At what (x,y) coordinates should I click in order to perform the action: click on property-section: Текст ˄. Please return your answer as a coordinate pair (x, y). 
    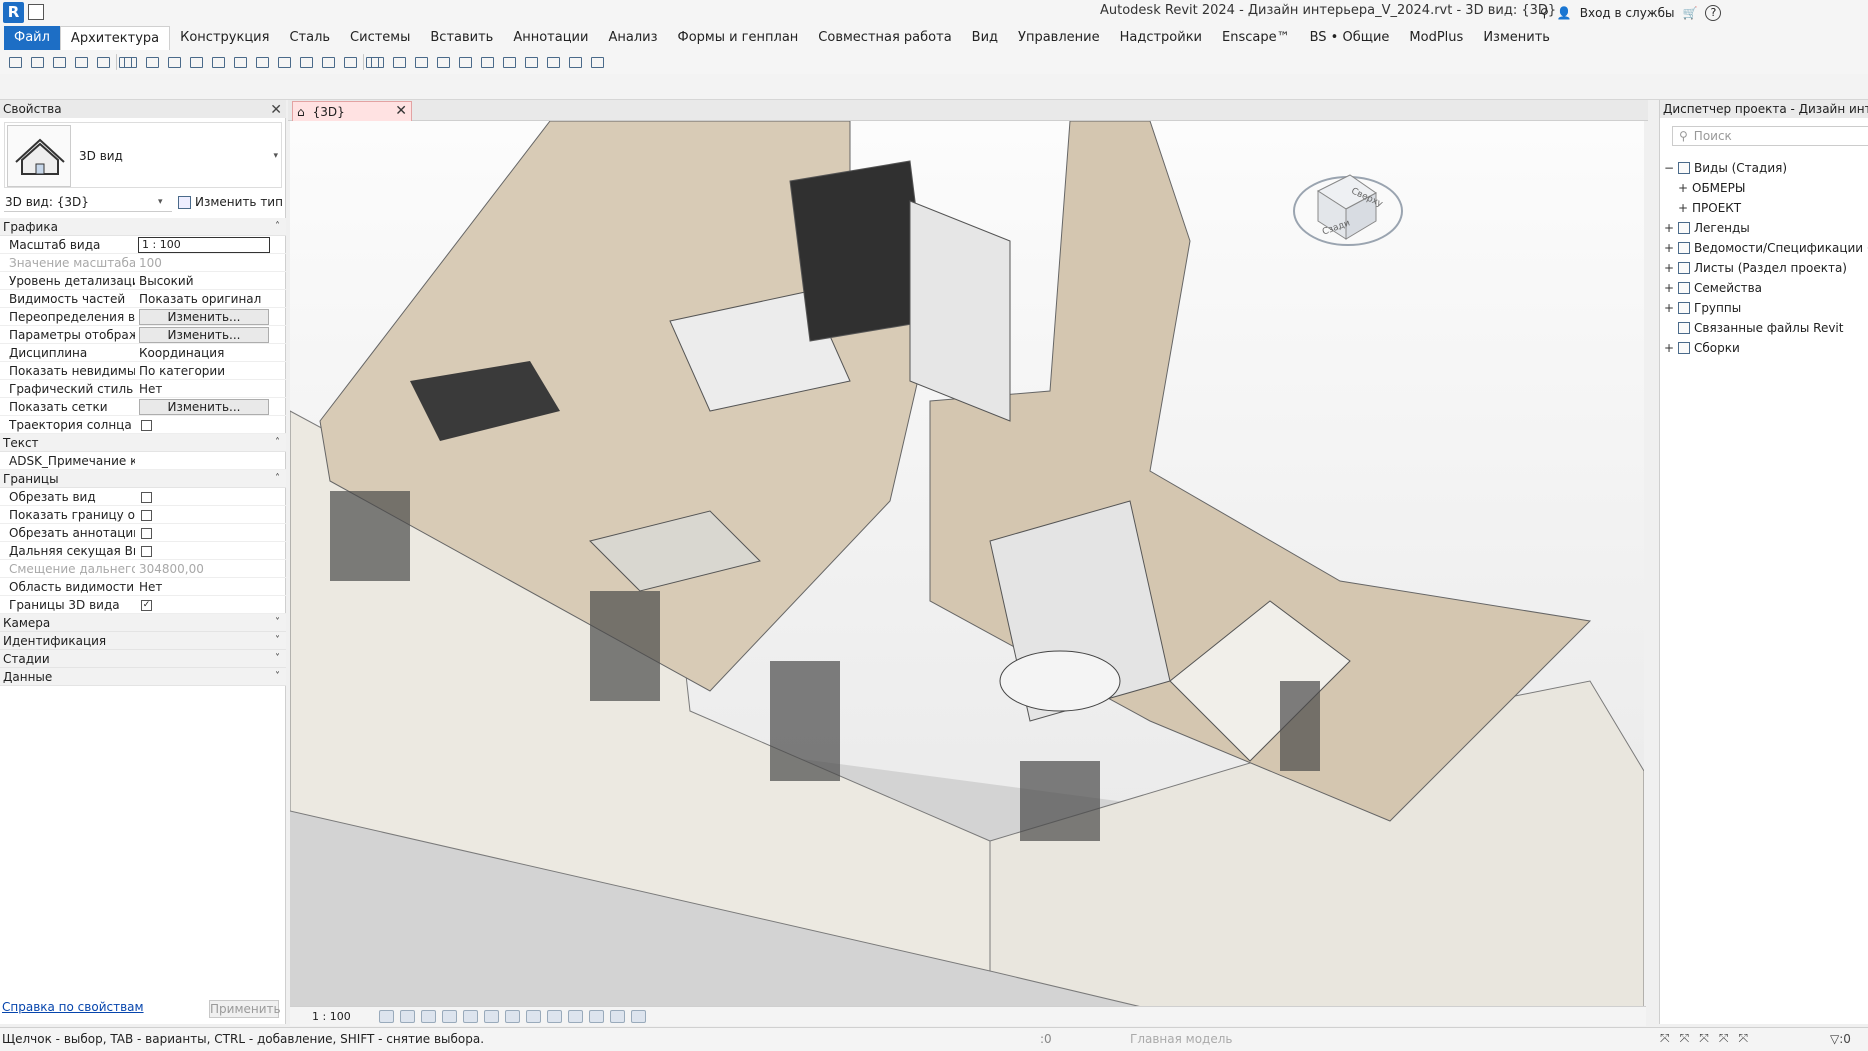
    Looking at the image, I should click on (143, 443).